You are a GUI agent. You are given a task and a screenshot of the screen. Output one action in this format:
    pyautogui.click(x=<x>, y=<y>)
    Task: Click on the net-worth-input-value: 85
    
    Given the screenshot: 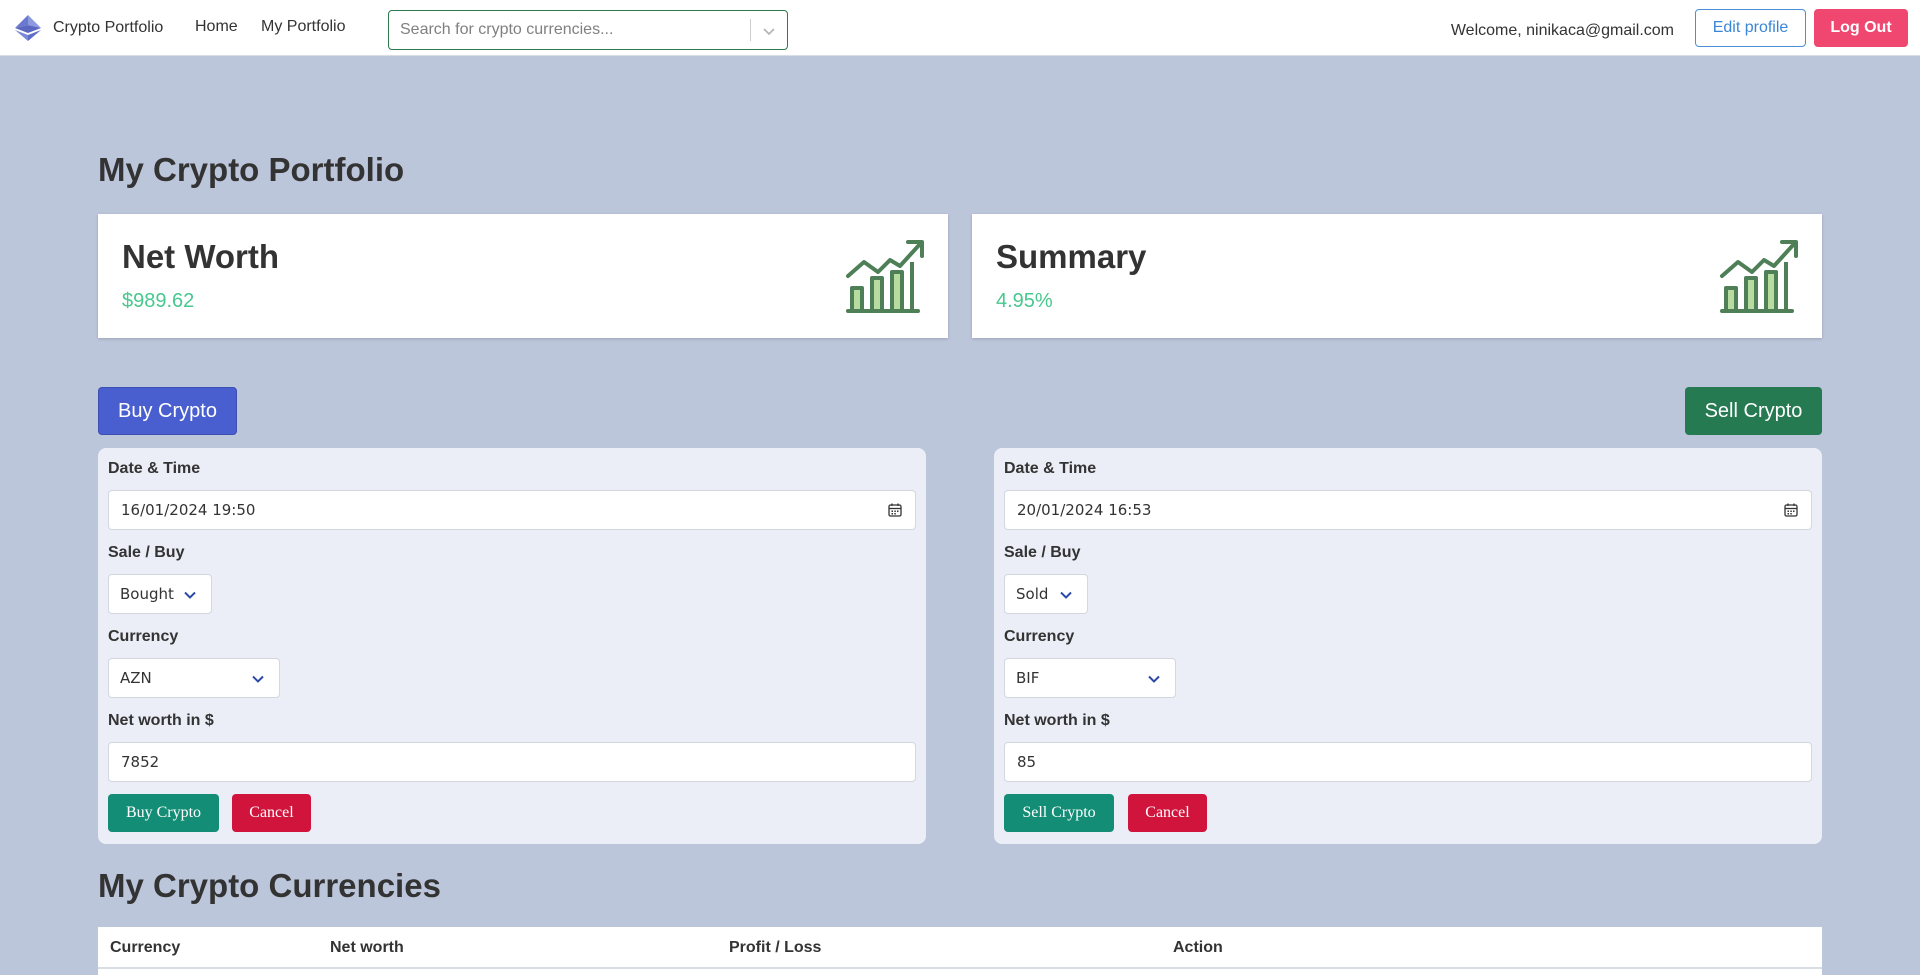 What is the action you would take?
    pyautogui.click(x=1027, y=762)
    